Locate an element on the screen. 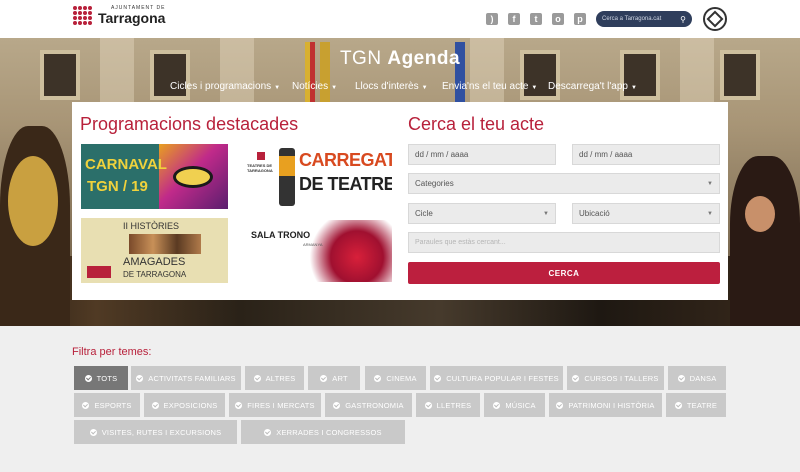 The width and height of the screenshot is (800, 472). pinterest-icon: p is located at coordinates (580, 19).